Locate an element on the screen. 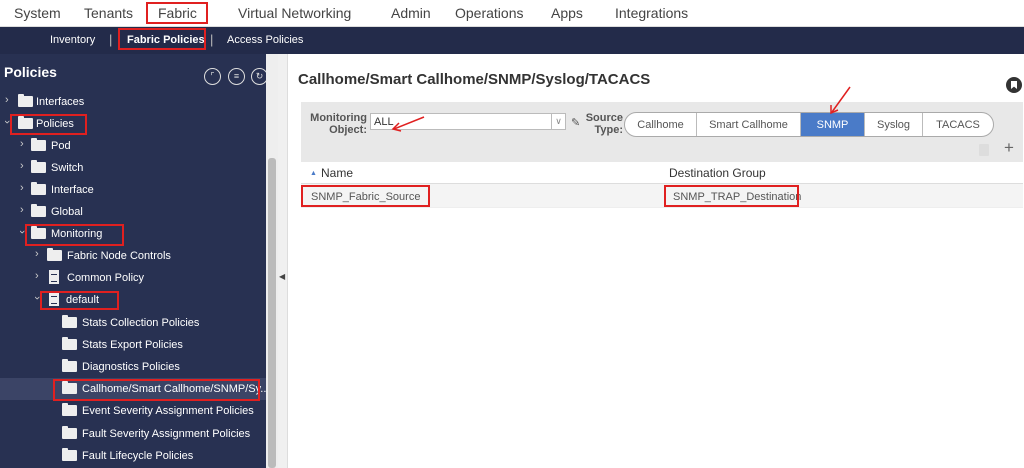  collapse-left-icon: ◀ is located at coordinates (282, 276).